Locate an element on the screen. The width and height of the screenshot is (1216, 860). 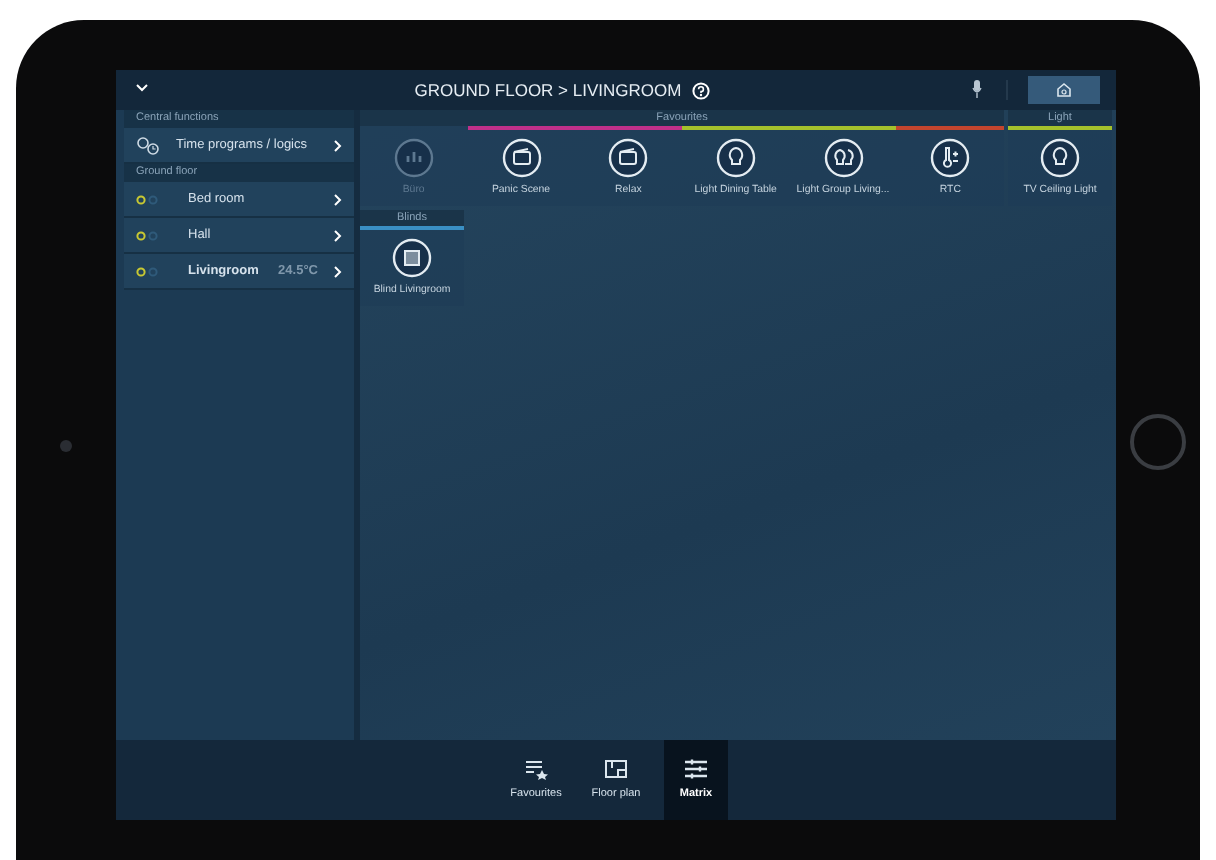
house-icon is located at coordinates (1064, 90).